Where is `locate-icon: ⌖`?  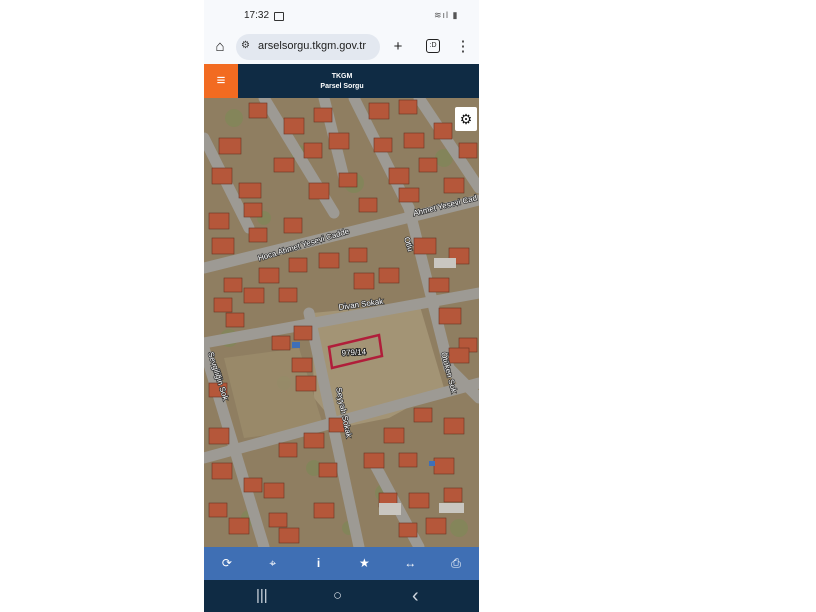 locate-icon: ⌖ is located at coordinates (273, 563).